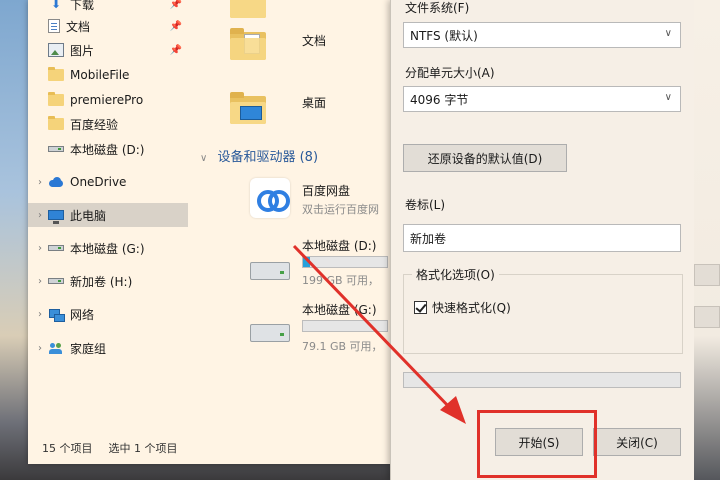 This screenshot has height=480, width=720. I want to click on device-name-disk-g: 本地磁盘 (G:), so click(339, 309).